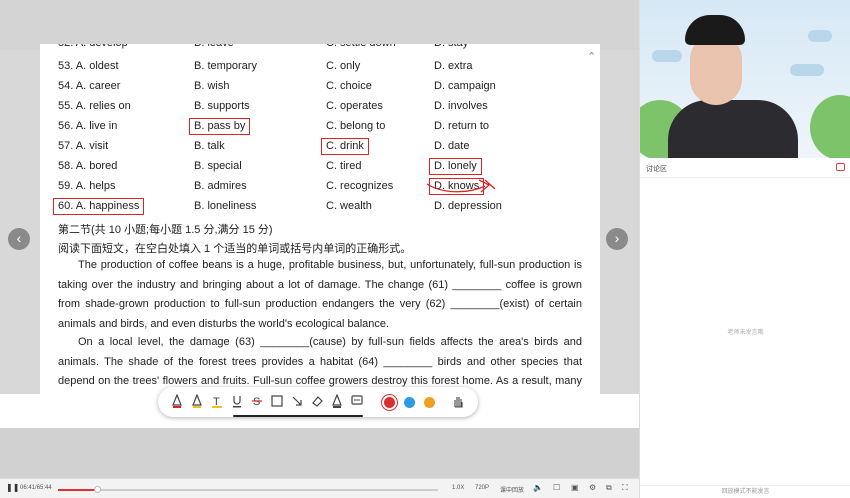 This screenshot has width=850, height=498. What do you see at coordinates (66, 126) in the screenshot?
I see `question-number: 56.` at bounding box center [66, 126].